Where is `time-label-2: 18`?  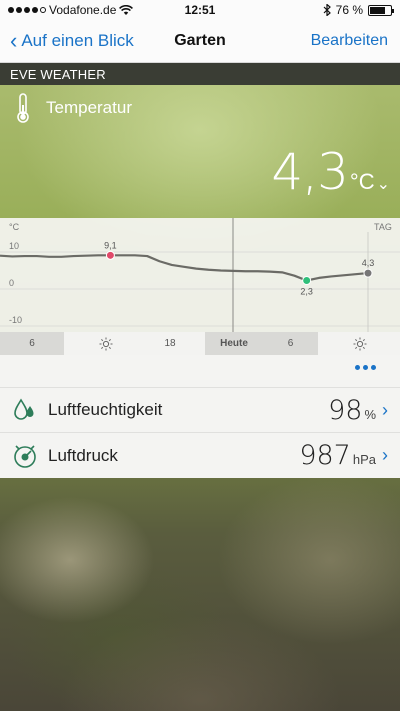
time-label-2: 18 is located at coordinates (170, 343).